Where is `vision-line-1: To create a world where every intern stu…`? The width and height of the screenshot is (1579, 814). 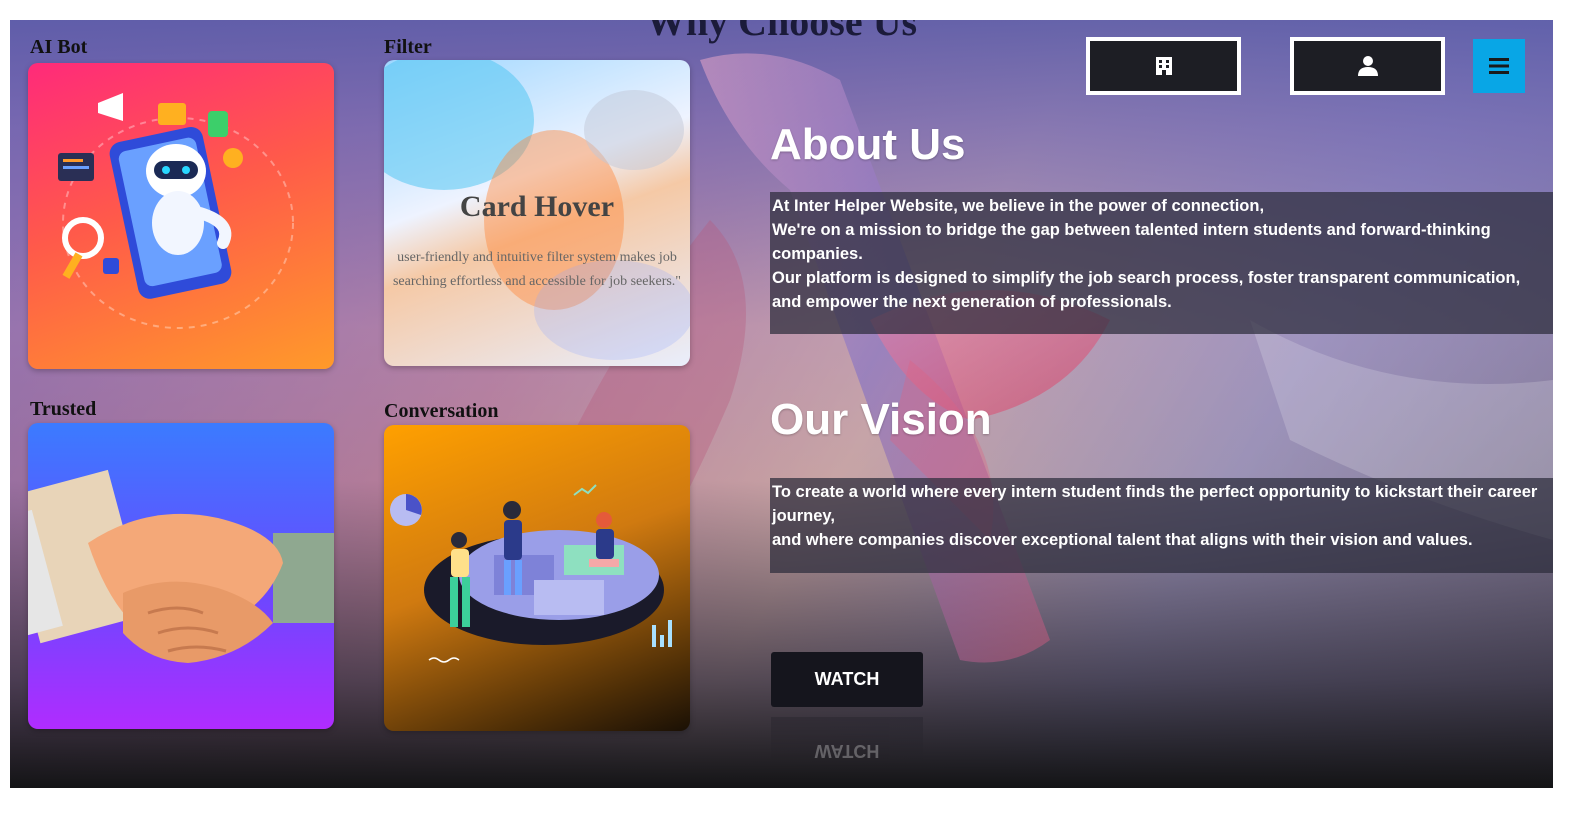
vision-line-1: To create a world where every intern stu… is located at coordinates (1155, 504).